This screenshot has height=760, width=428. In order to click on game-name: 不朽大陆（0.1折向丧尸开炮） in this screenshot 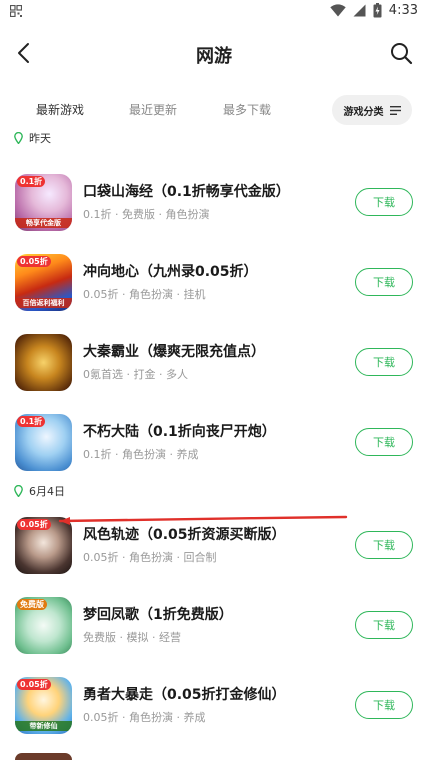, I will do `click(179, 431)`.